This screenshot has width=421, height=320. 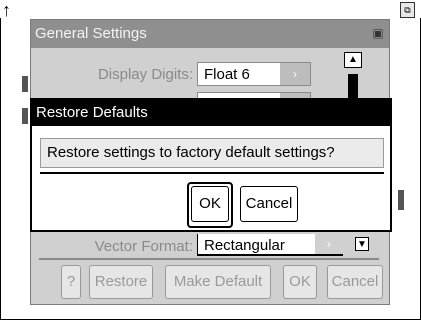 What do you see at coordinates (218, 282) in the screenshot?
I see `make-default-button: Make Default` at bounding box center [218, 282].